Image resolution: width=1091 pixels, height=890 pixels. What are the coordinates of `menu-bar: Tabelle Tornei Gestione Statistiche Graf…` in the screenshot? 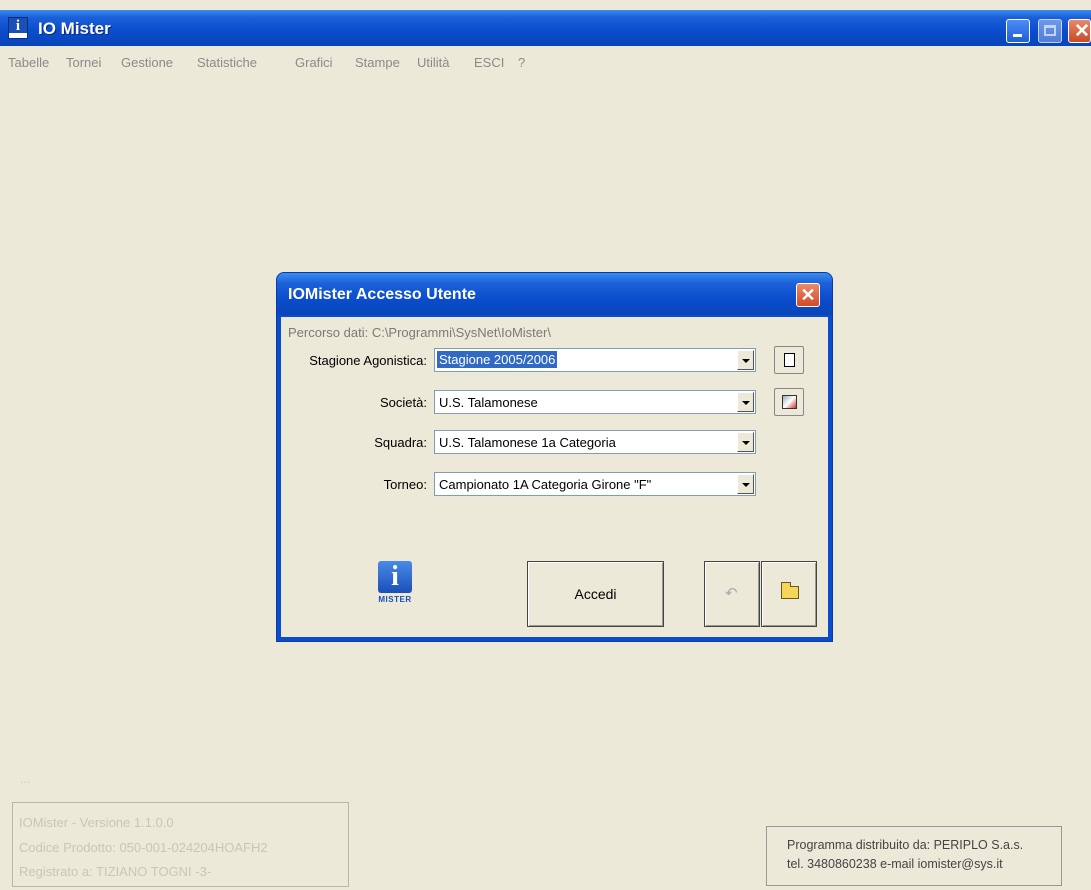 It's located at (545, 63).